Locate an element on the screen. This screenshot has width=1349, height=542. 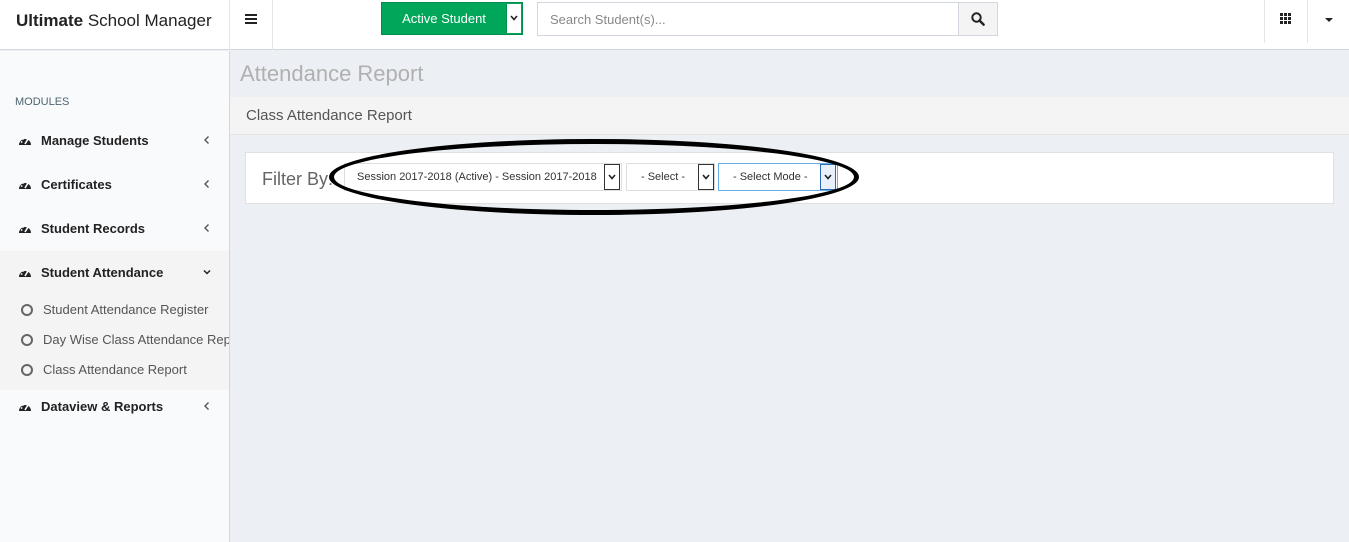
search-button is located at coordinates (977, 19).